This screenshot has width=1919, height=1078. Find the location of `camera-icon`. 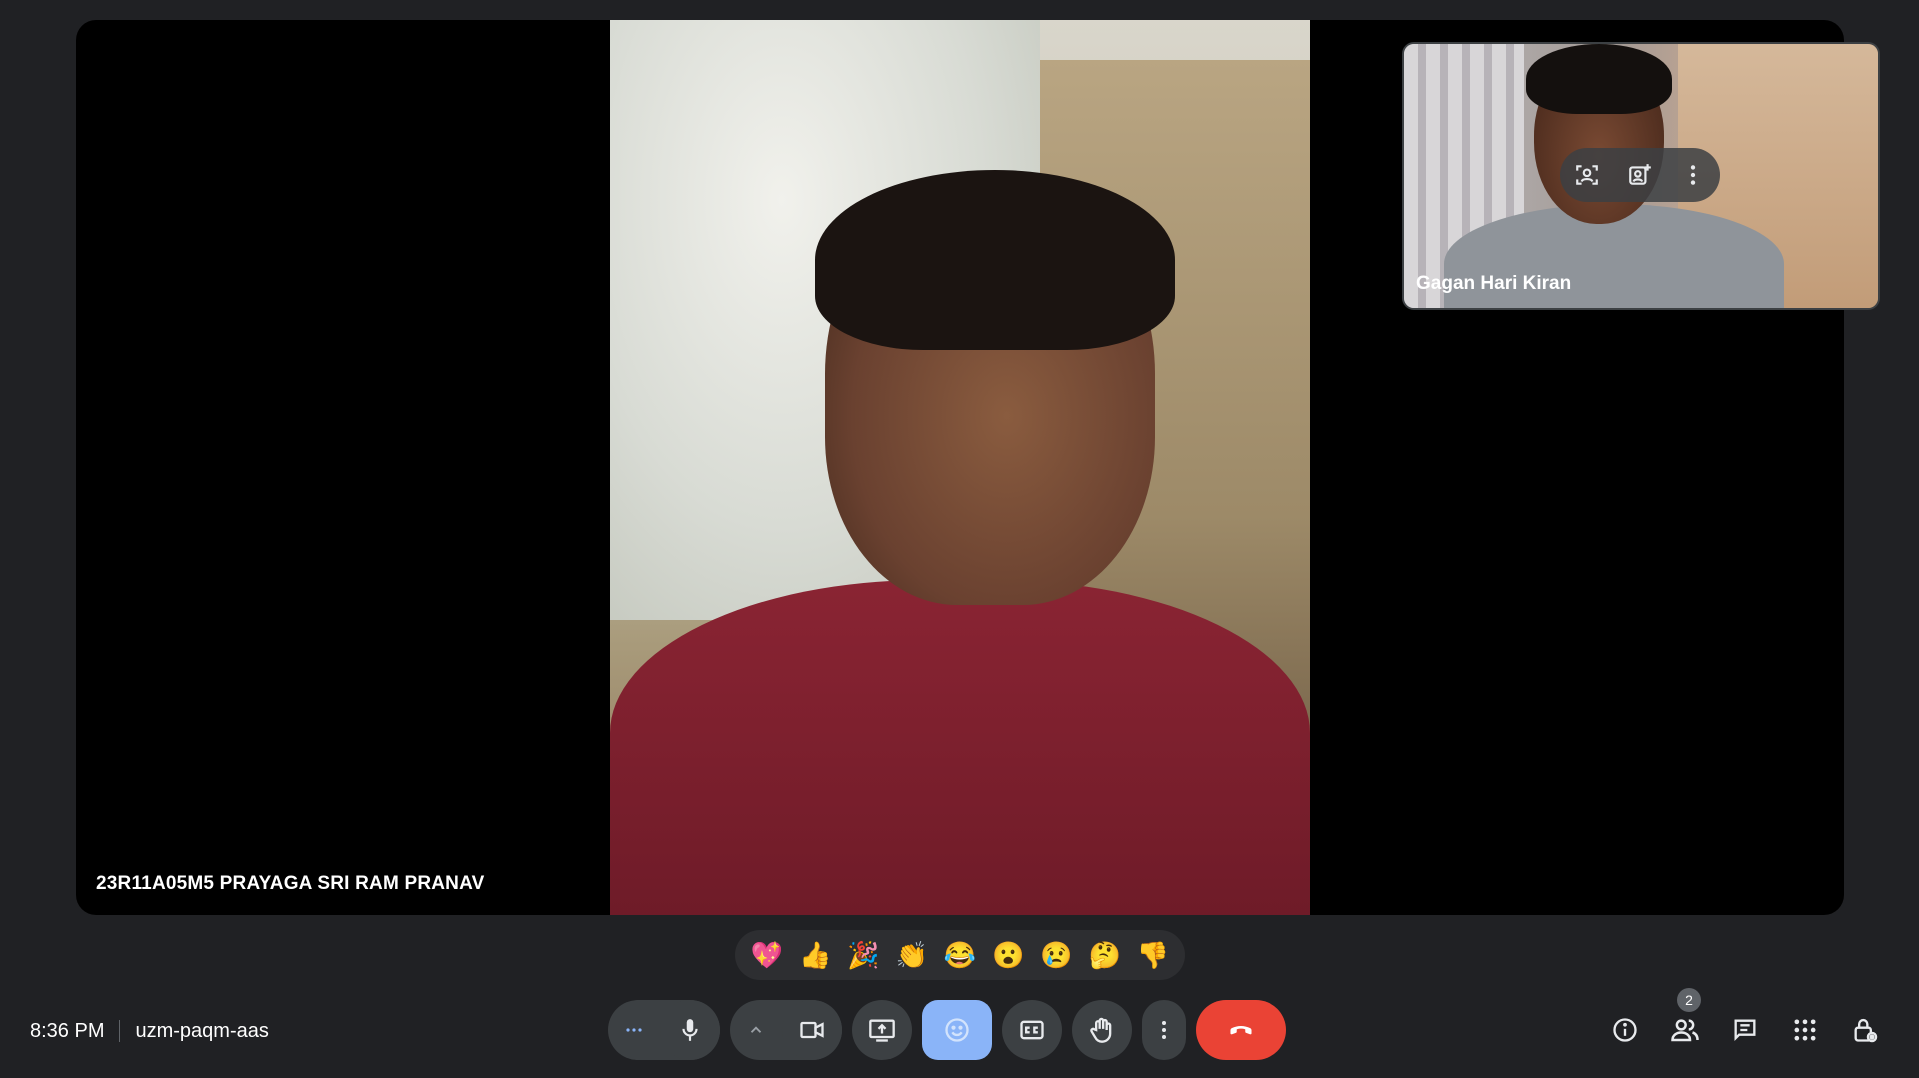

camera-icon is located at coordinates (812, 1030).